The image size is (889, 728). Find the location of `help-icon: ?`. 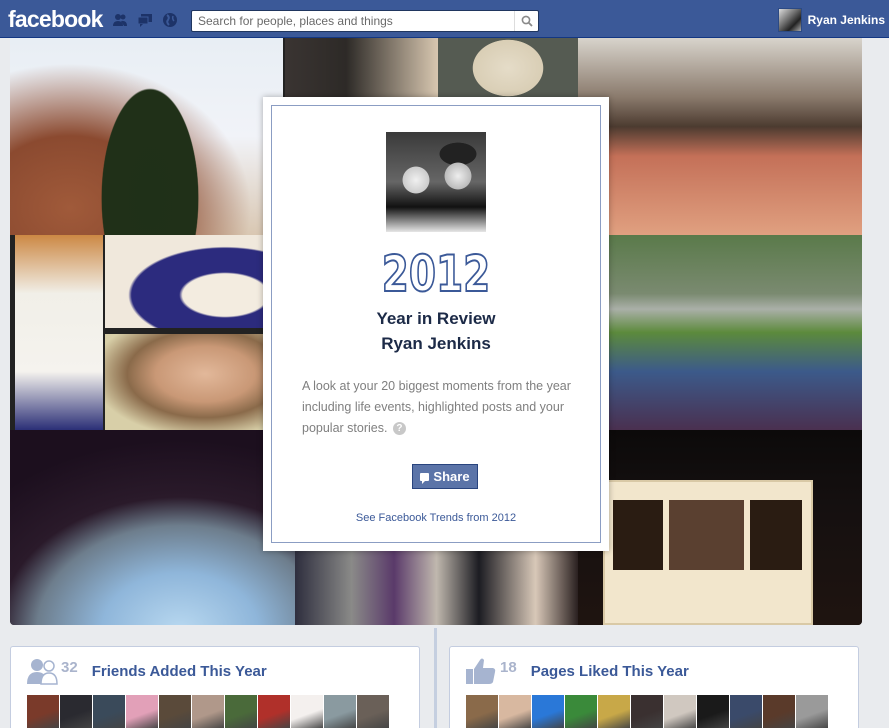

help-icon: ? is located at coordinates (399, 429).